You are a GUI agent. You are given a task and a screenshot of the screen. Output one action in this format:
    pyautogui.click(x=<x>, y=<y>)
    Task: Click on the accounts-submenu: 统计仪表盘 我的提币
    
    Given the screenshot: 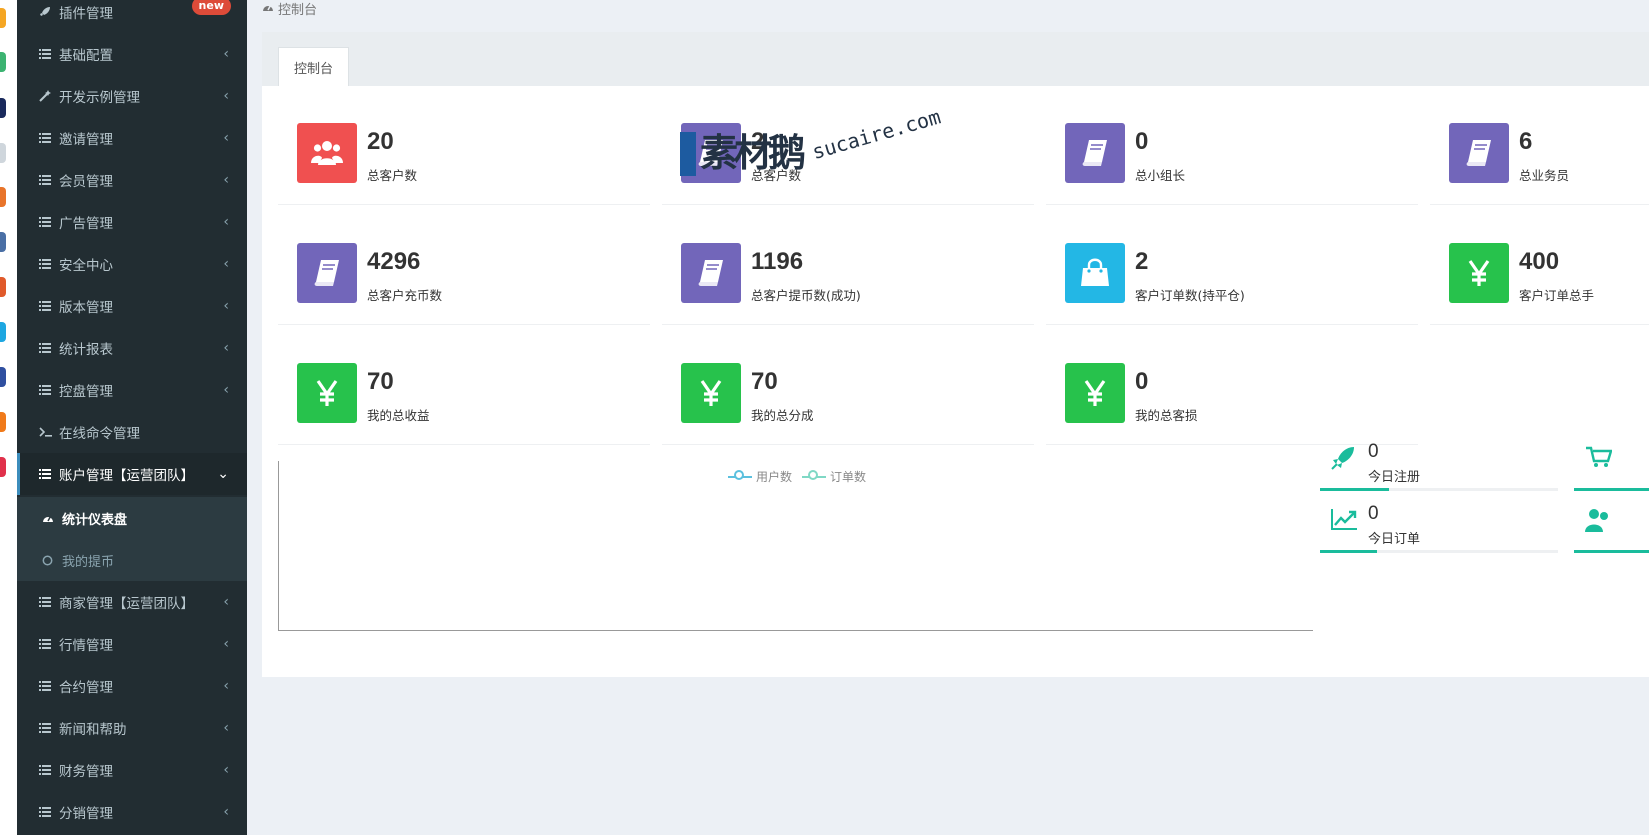 What is the action you would take?
    pyautogui.click(x=132, y=539)
    